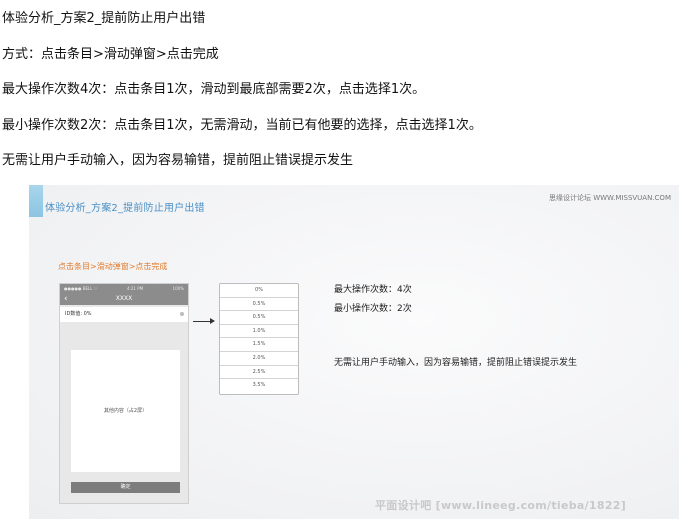 This screenshot has height=524, width=694. What do you see at coordinates (373, 309) in the screenshot?
I see `min-ops-stat: 最小操作次数：2次` at bounding box center [373, 309].